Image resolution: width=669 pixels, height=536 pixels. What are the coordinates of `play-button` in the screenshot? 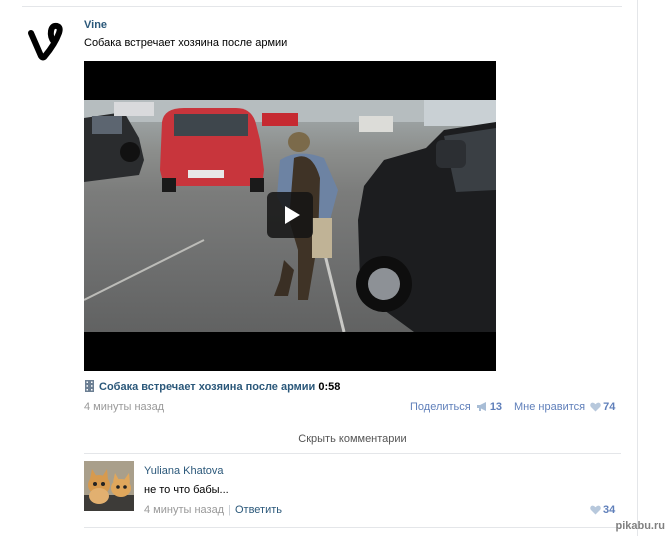 It's located at (290, 215).